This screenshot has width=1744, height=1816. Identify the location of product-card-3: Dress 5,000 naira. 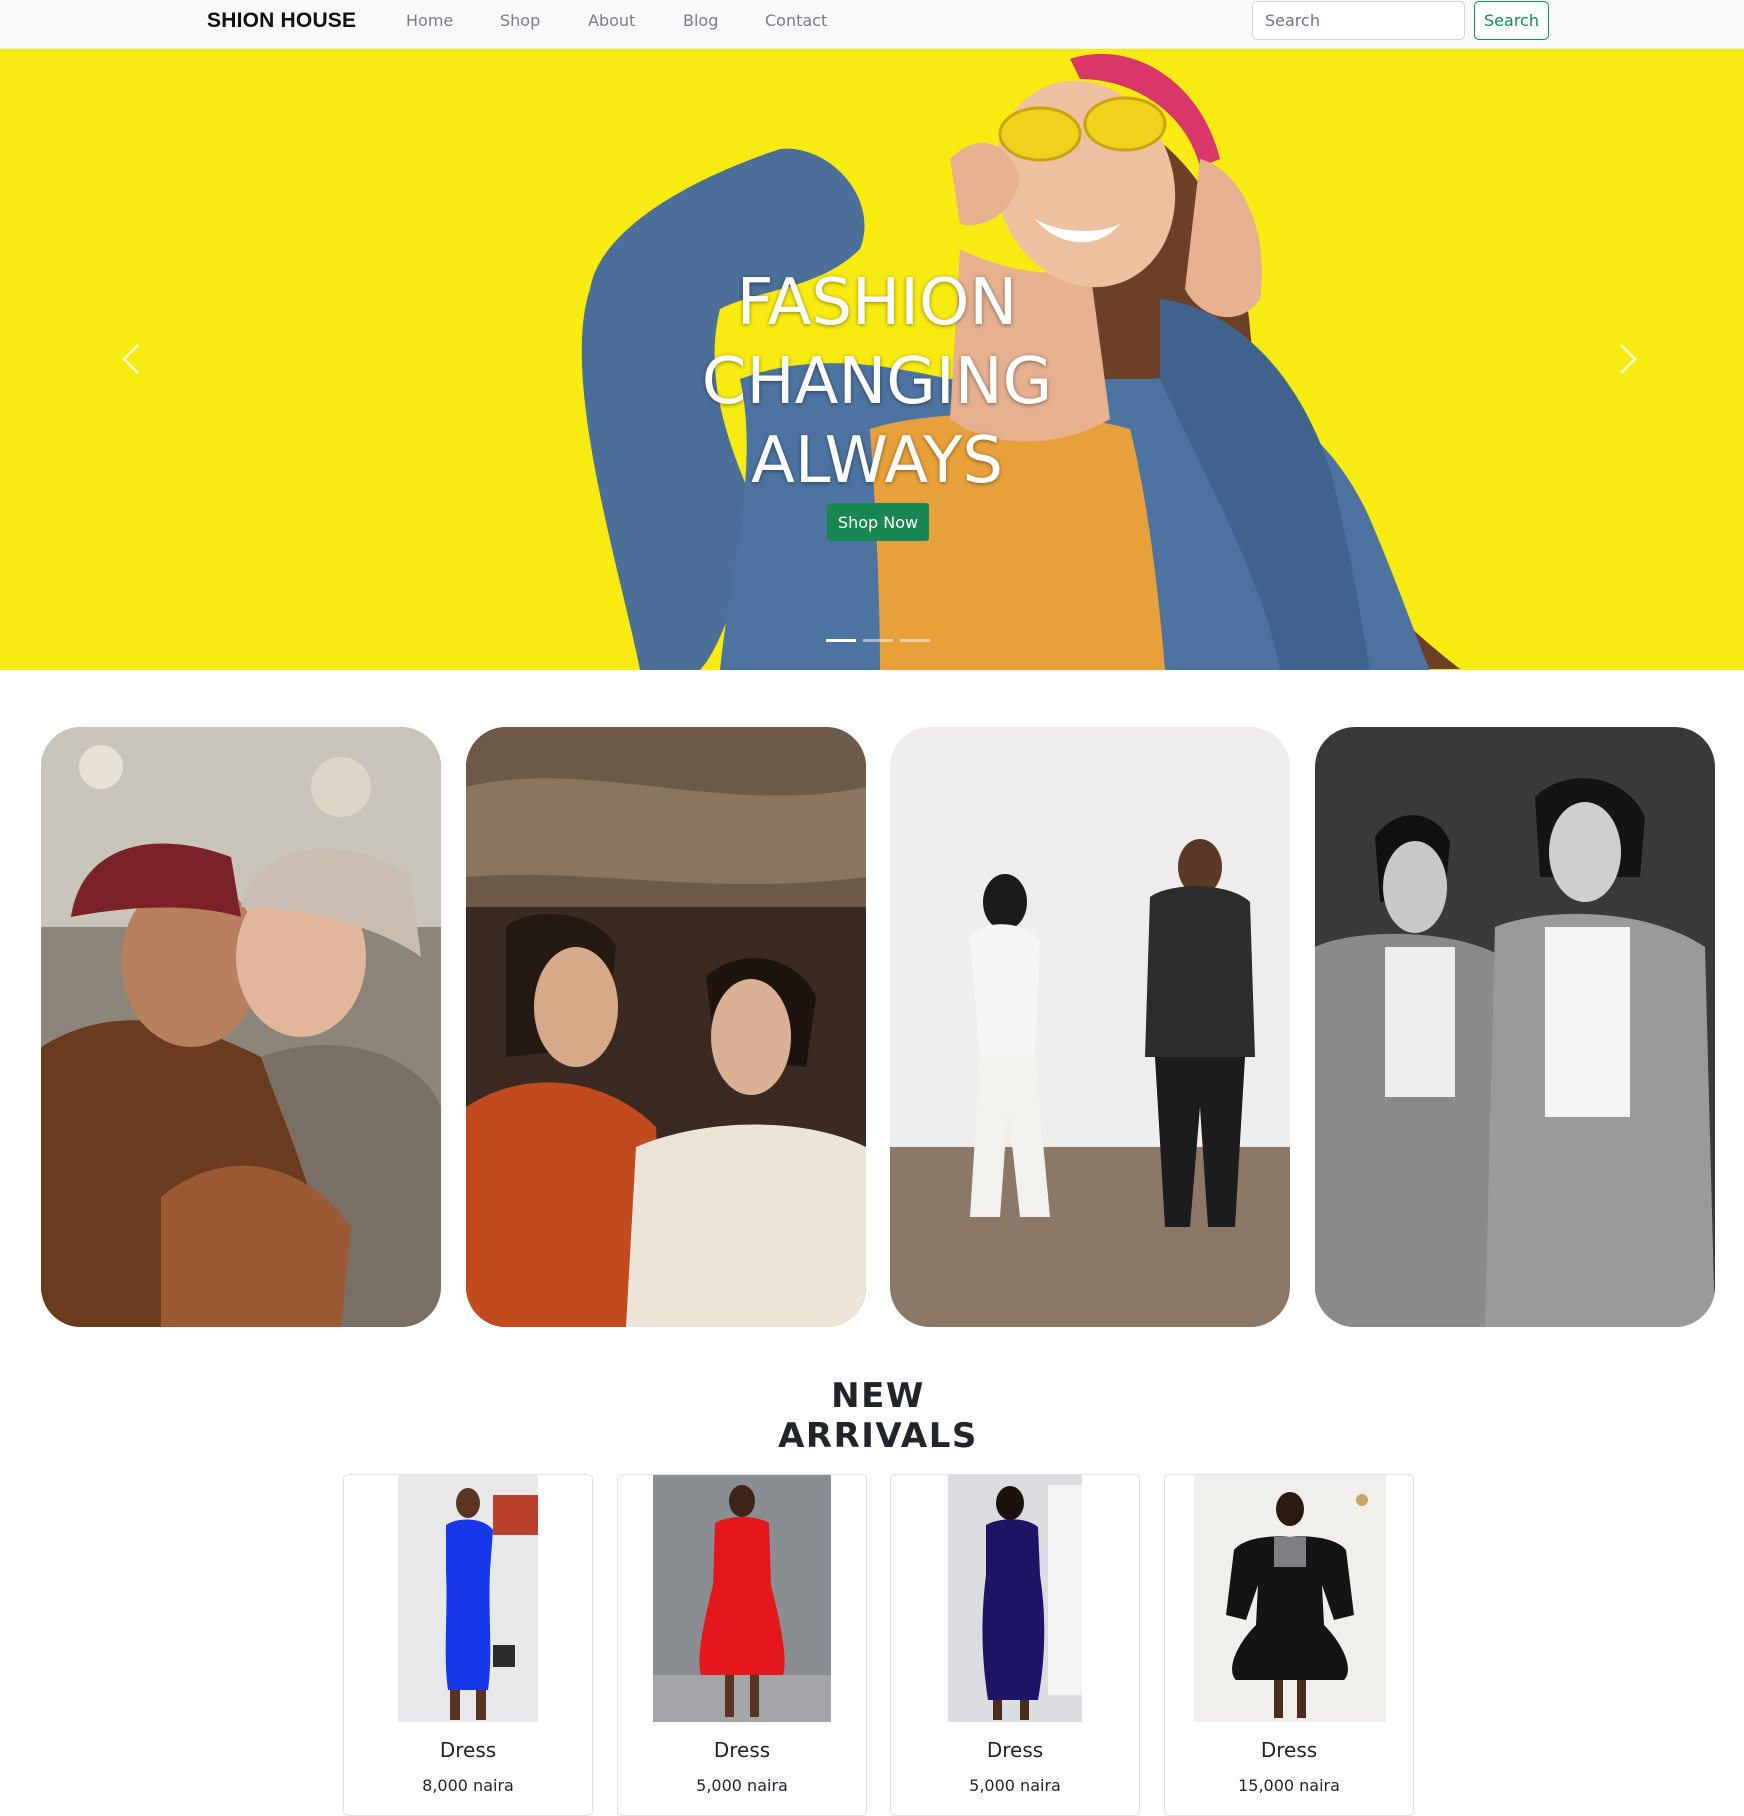
(1015, 1645).